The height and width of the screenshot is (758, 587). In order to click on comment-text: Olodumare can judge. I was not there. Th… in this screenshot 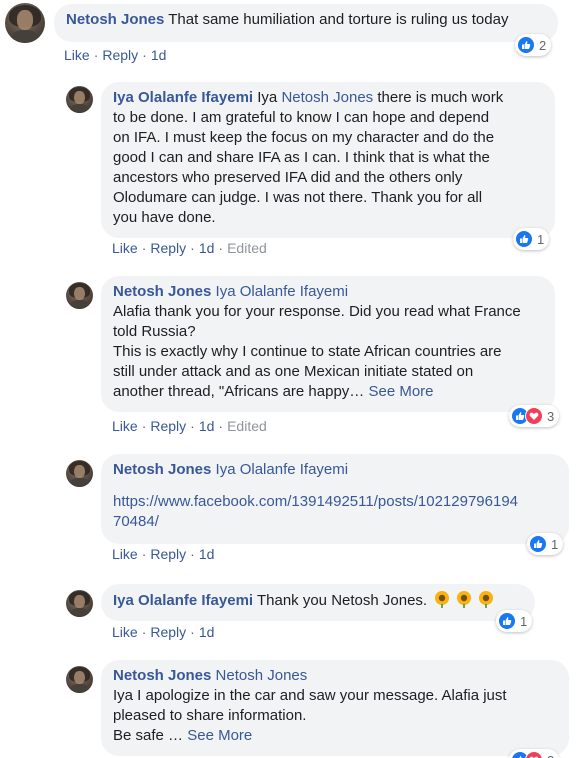, I will do `click(298, 197)`.